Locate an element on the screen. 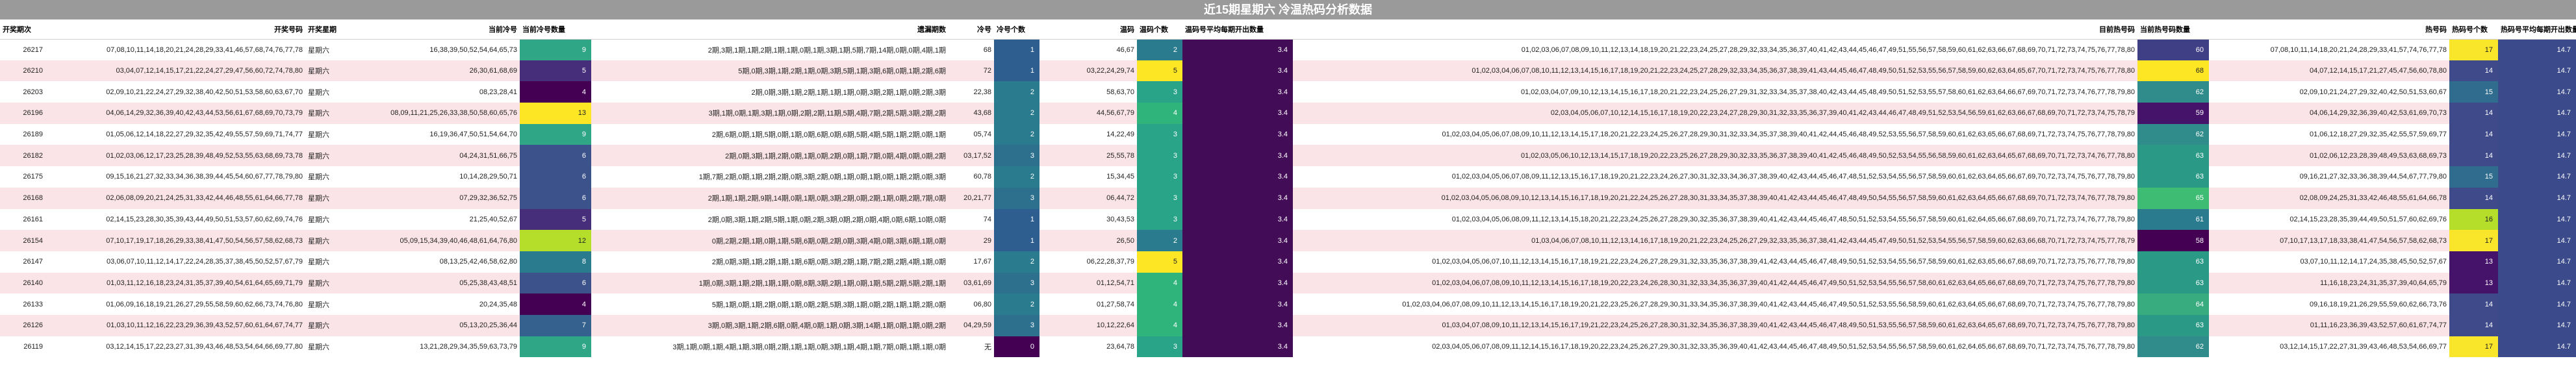 The width and height of the screenshot is (2576, 374). cell-cold-count: 12 is located at coordinates (555, 240).